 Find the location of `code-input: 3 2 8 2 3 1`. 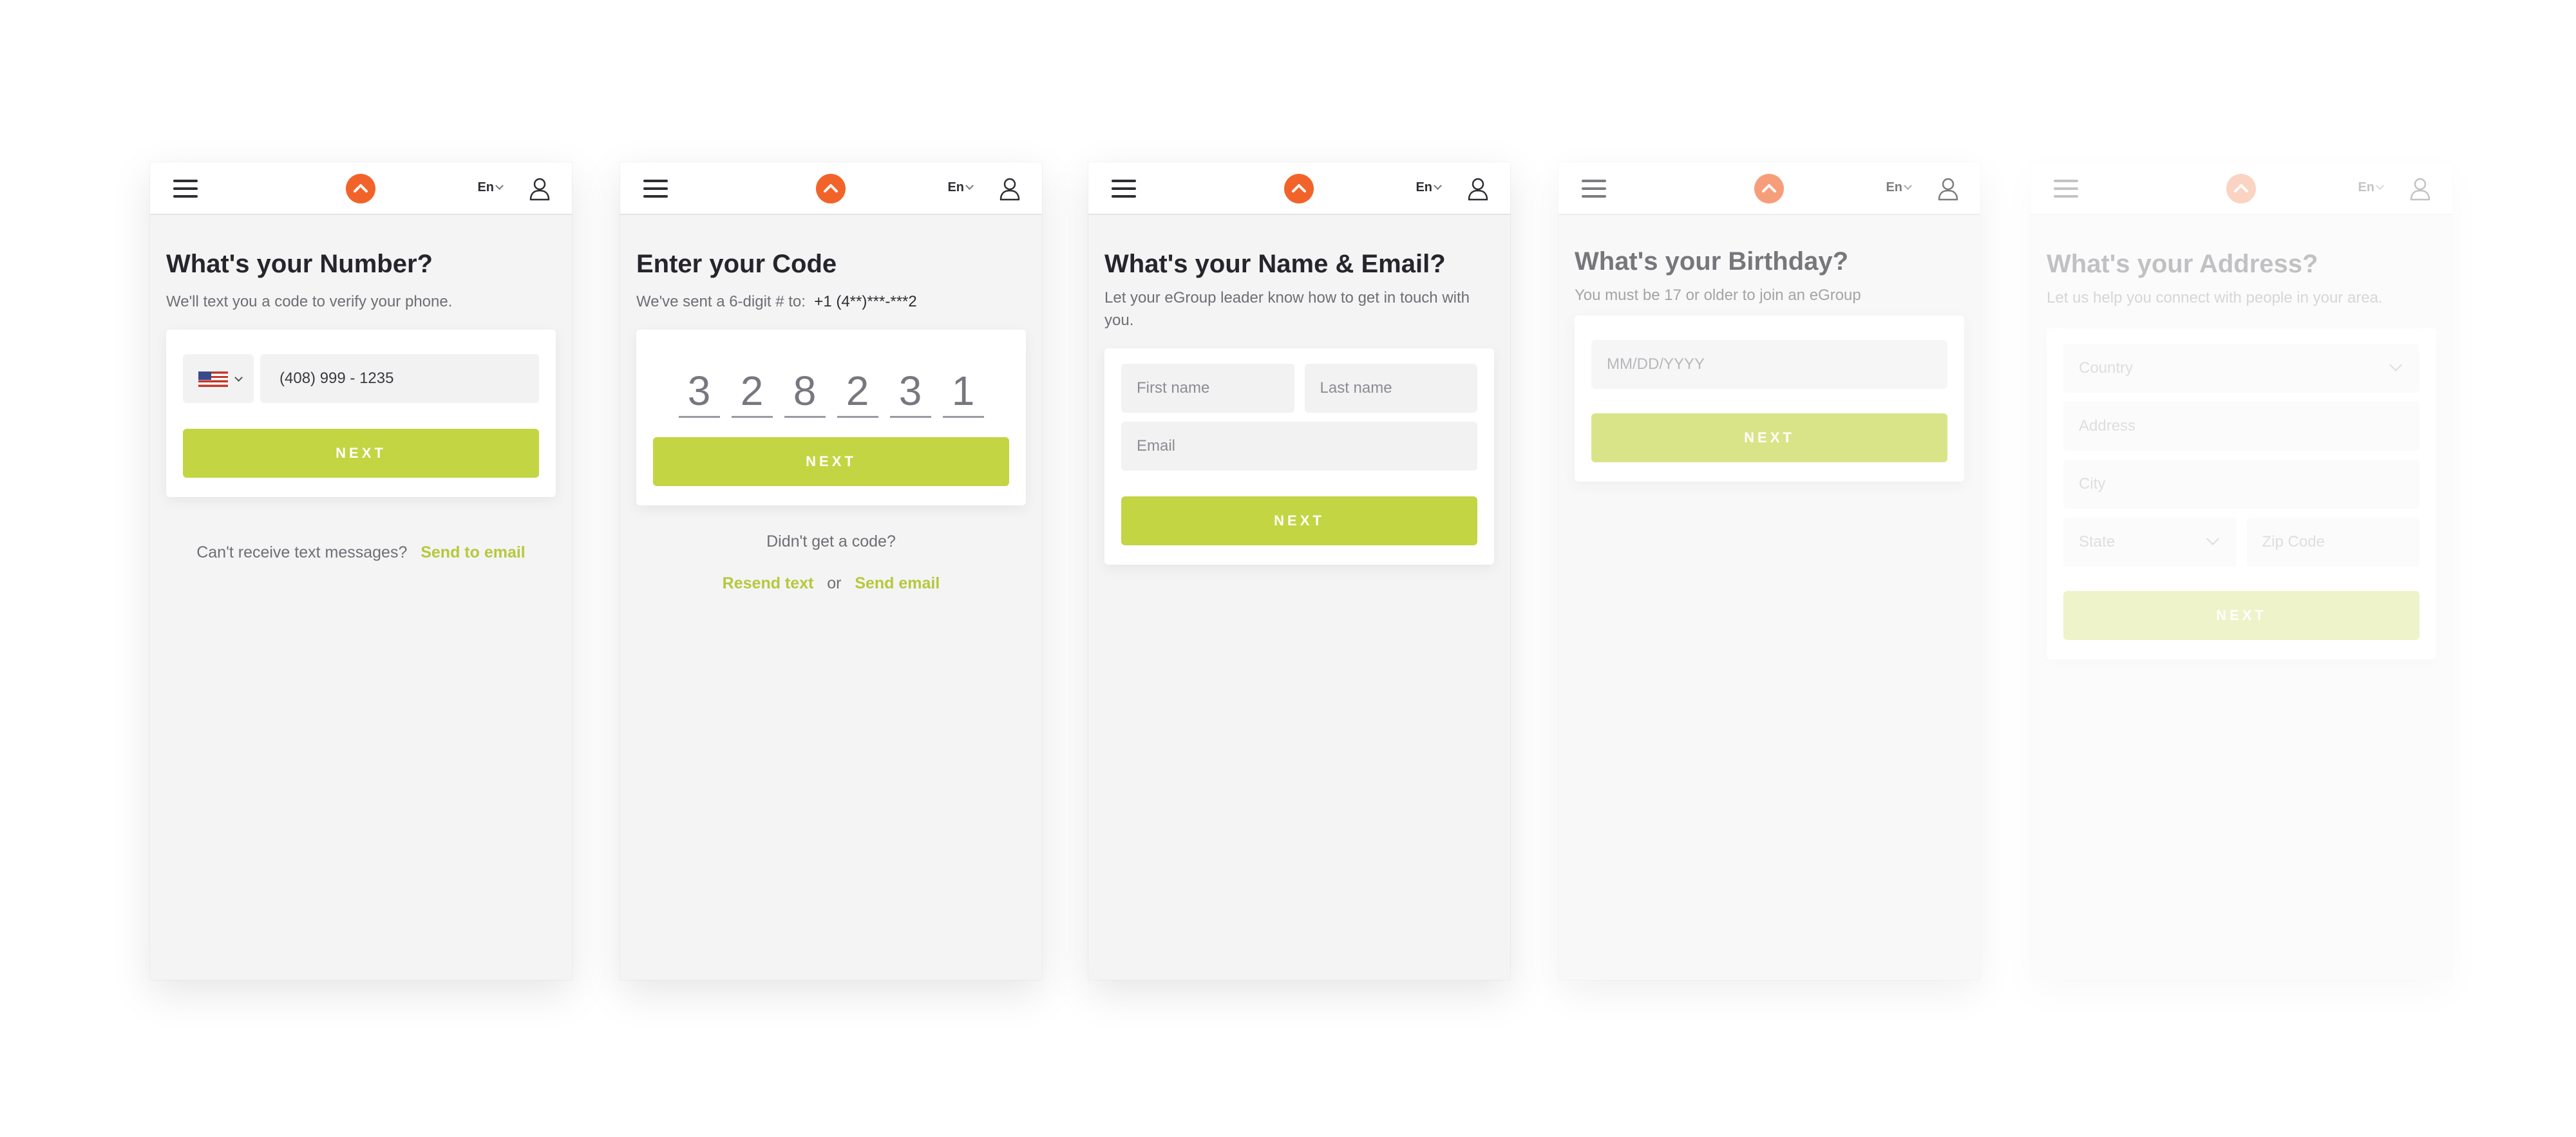

code-input: 3 2 8 2 3 1 is located at coordinates (831, 390).